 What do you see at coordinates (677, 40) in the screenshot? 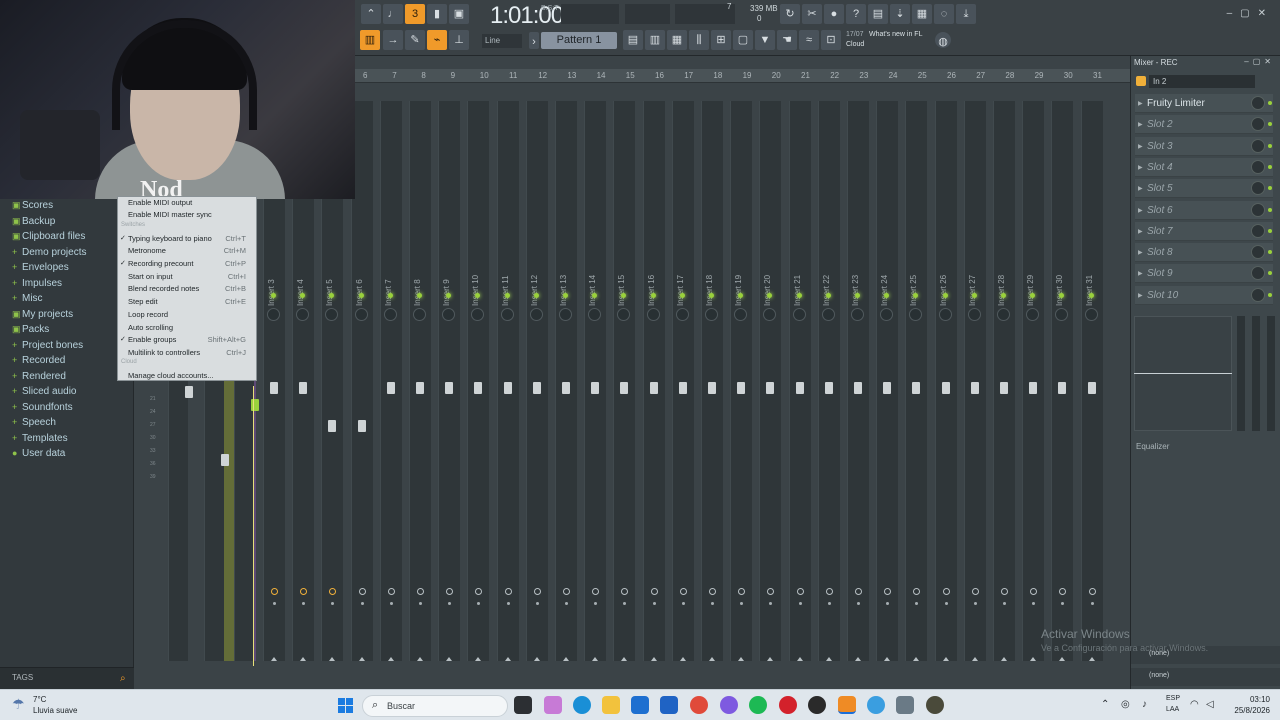
I see `piano-icon: ▦` at bounding box center [677, 40].